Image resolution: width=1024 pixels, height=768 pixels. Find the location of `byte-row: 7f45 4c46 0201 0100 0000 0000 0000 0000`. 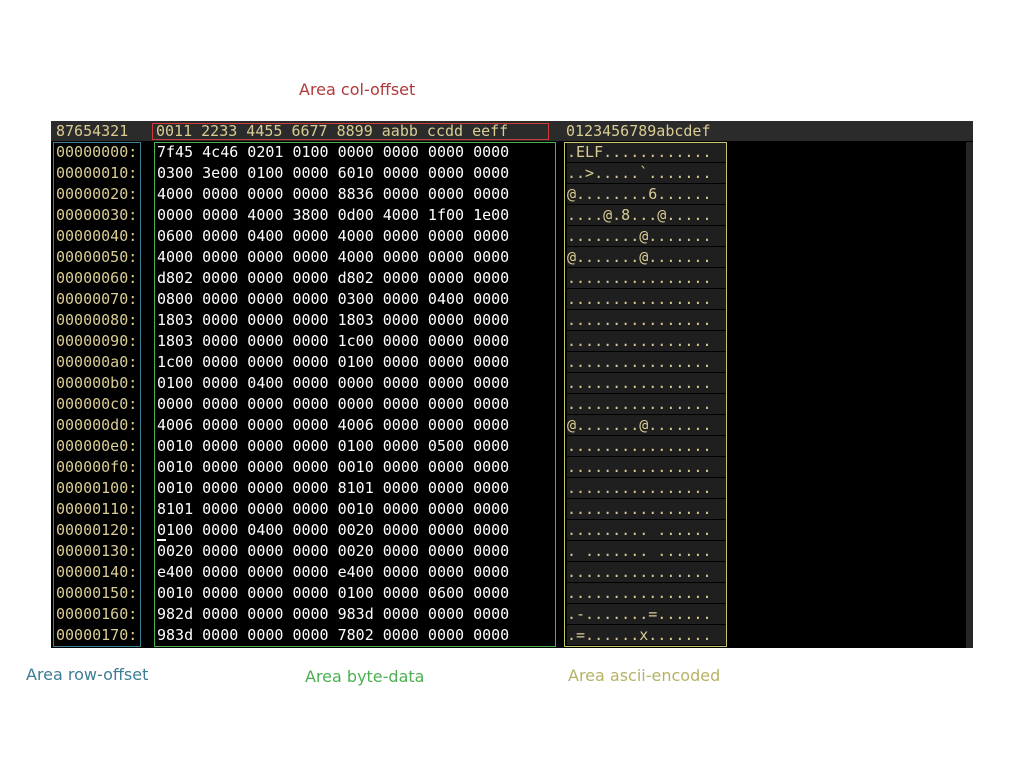

byte-row: 7f45 4c46 0201 0100 0000 0000 0000 0000 is located at coordinates (333, 152).